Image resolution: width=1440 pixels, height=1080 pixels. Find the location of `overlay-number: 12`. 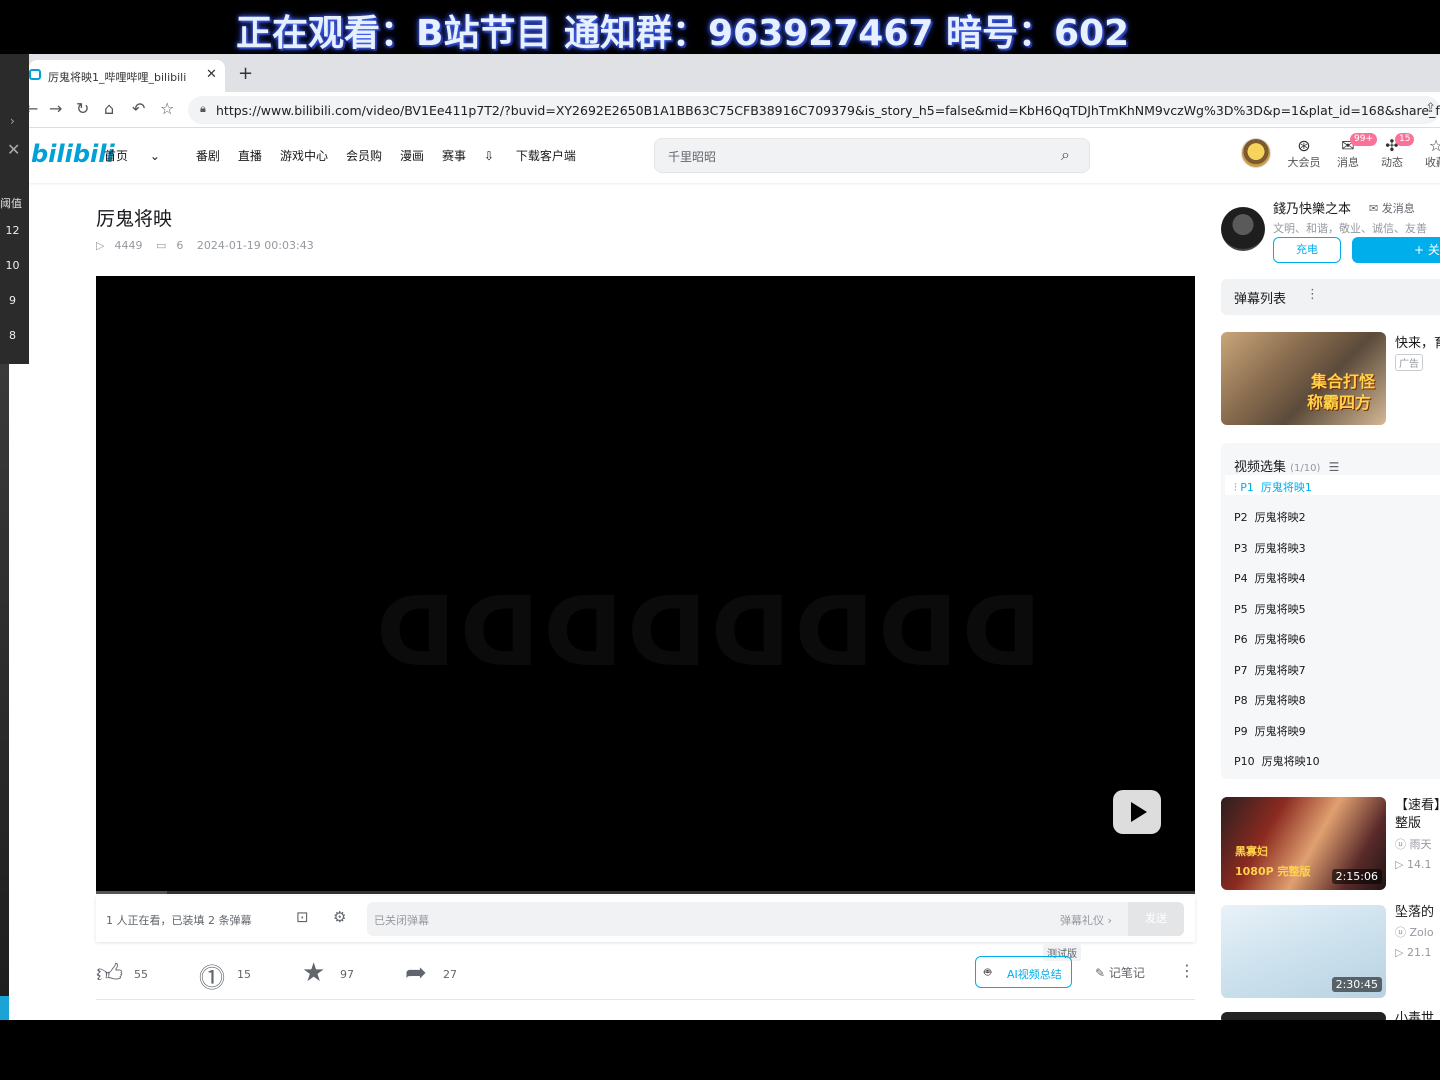

overlay-number: 12 is located at coordinates (12, 230).